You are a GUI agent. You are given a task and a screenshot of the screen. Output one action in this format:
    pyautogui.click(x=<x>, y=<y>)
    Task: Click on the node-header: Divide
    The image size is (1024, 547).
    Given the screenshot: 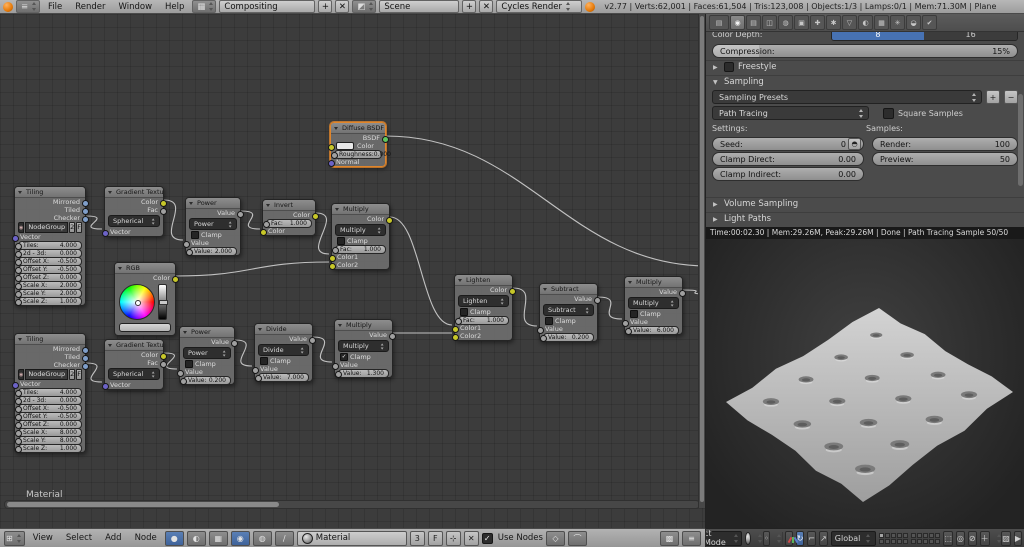 What is the action you would take?
    pyautogui.click(x=283, y=329)
    